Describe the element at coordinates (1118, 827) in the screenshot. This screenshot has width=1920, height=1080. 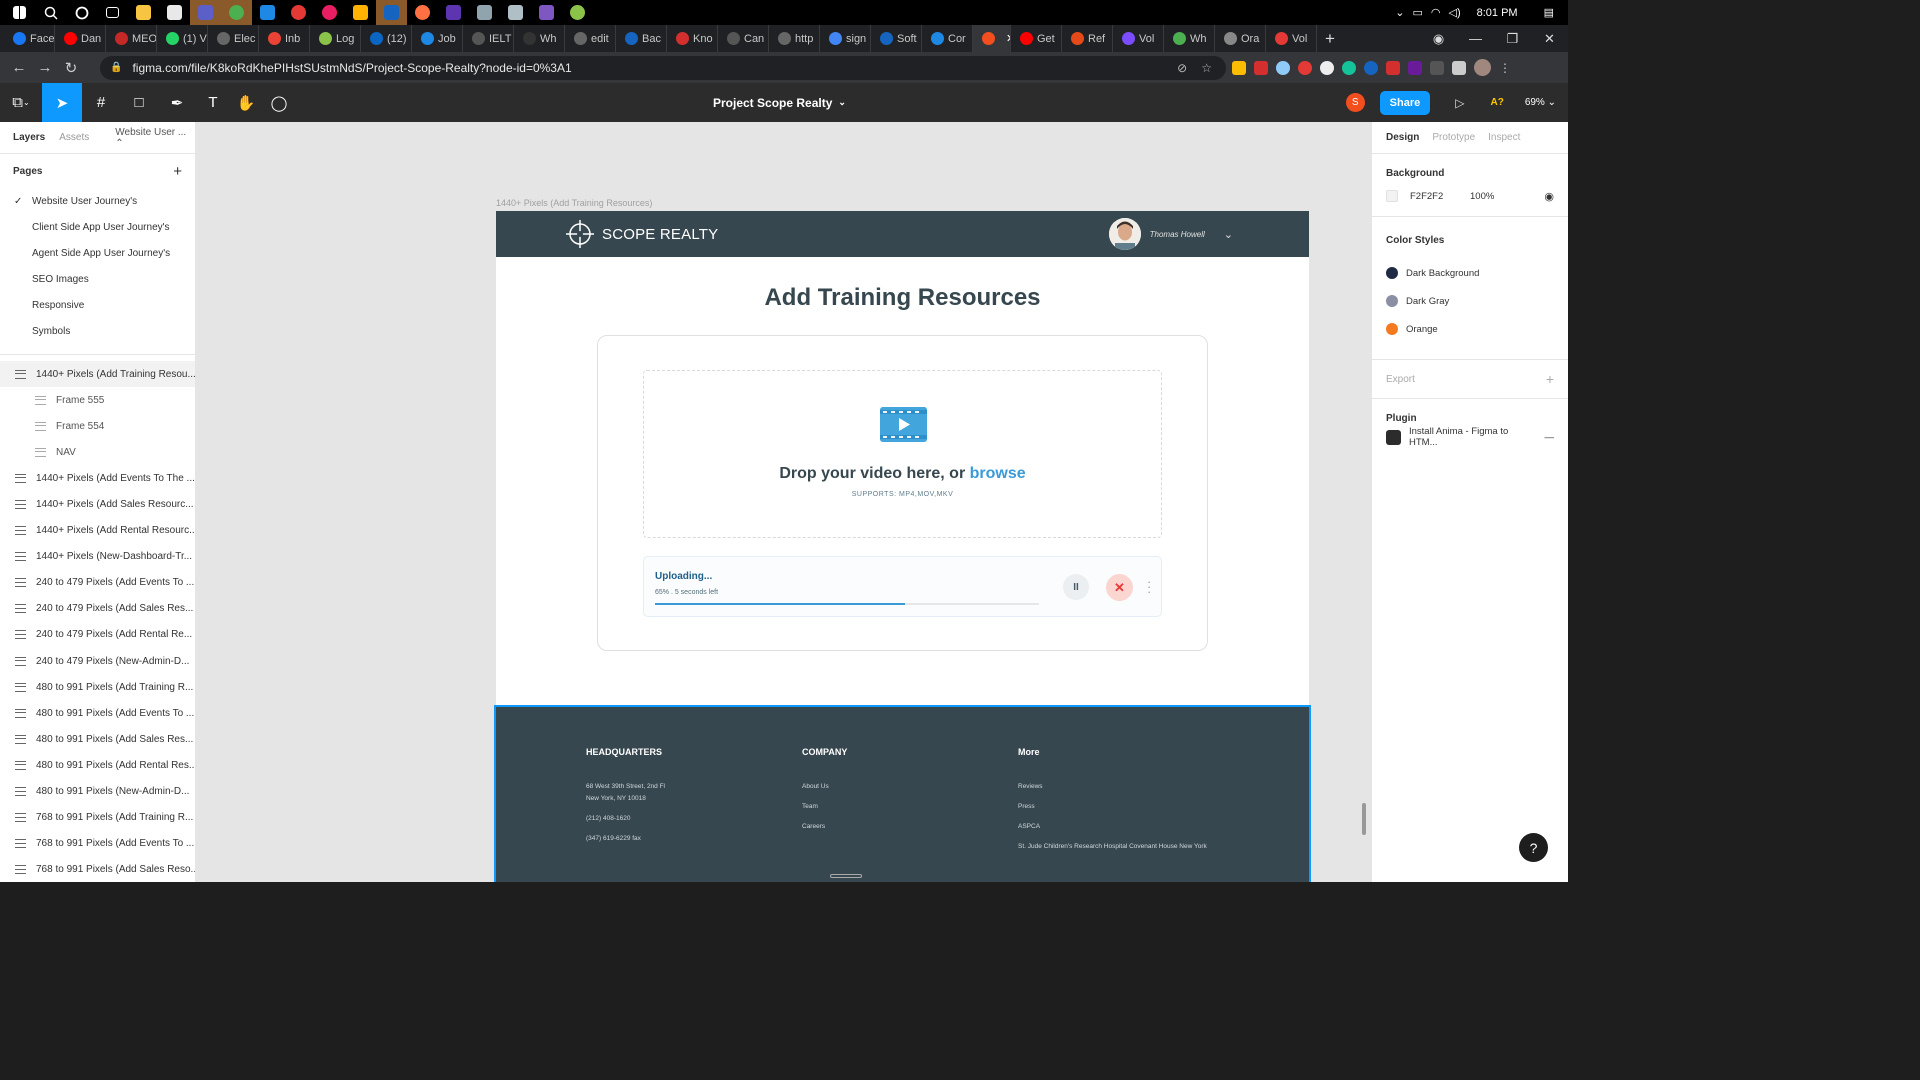
I see `footer-link: ASPCA` at that location.